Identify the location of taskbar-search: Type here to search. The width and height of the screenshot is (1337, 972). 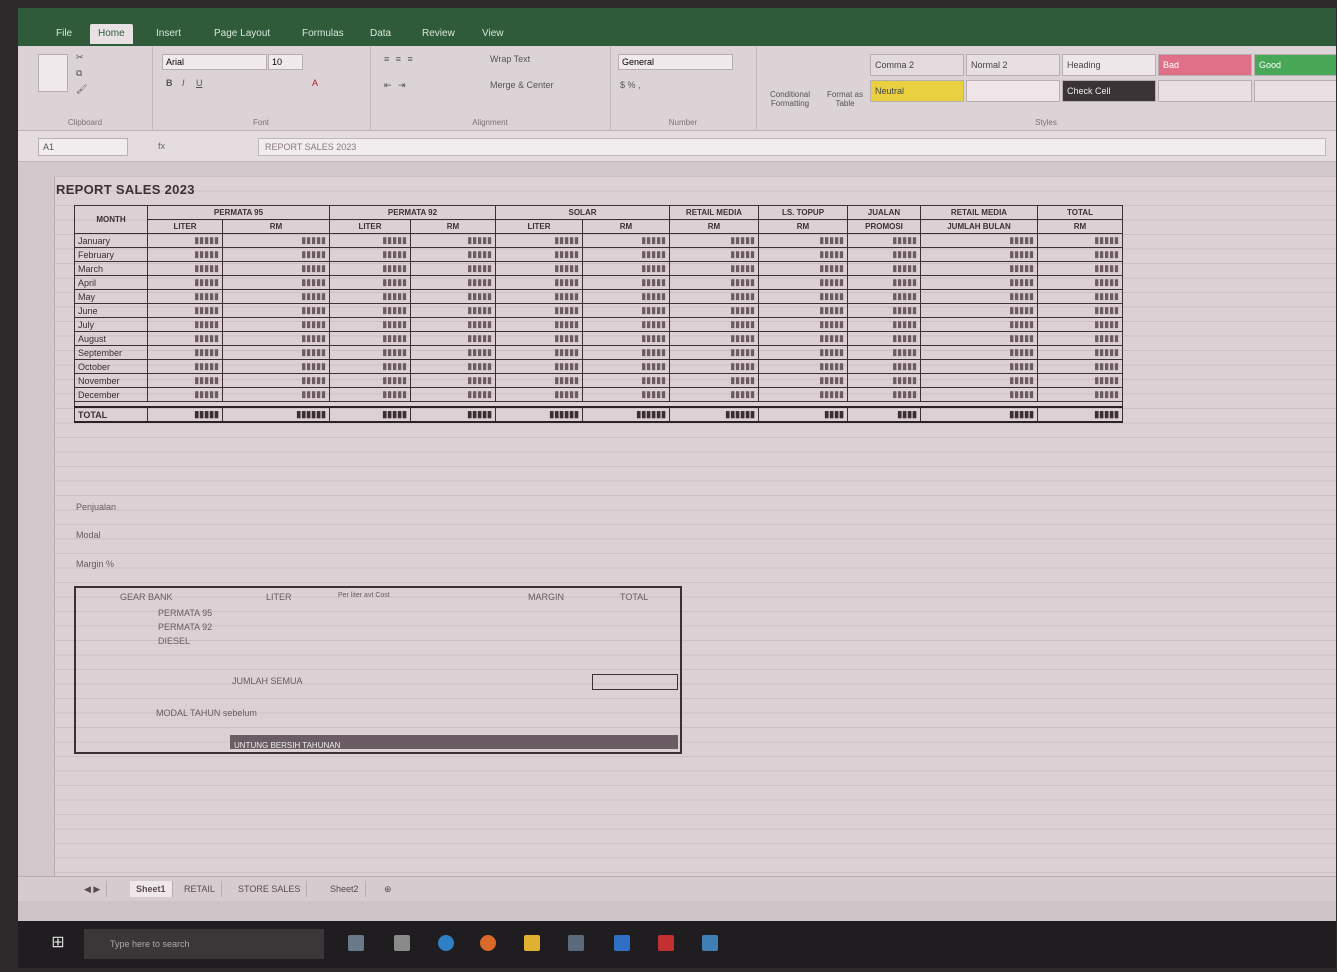
(204, 944).